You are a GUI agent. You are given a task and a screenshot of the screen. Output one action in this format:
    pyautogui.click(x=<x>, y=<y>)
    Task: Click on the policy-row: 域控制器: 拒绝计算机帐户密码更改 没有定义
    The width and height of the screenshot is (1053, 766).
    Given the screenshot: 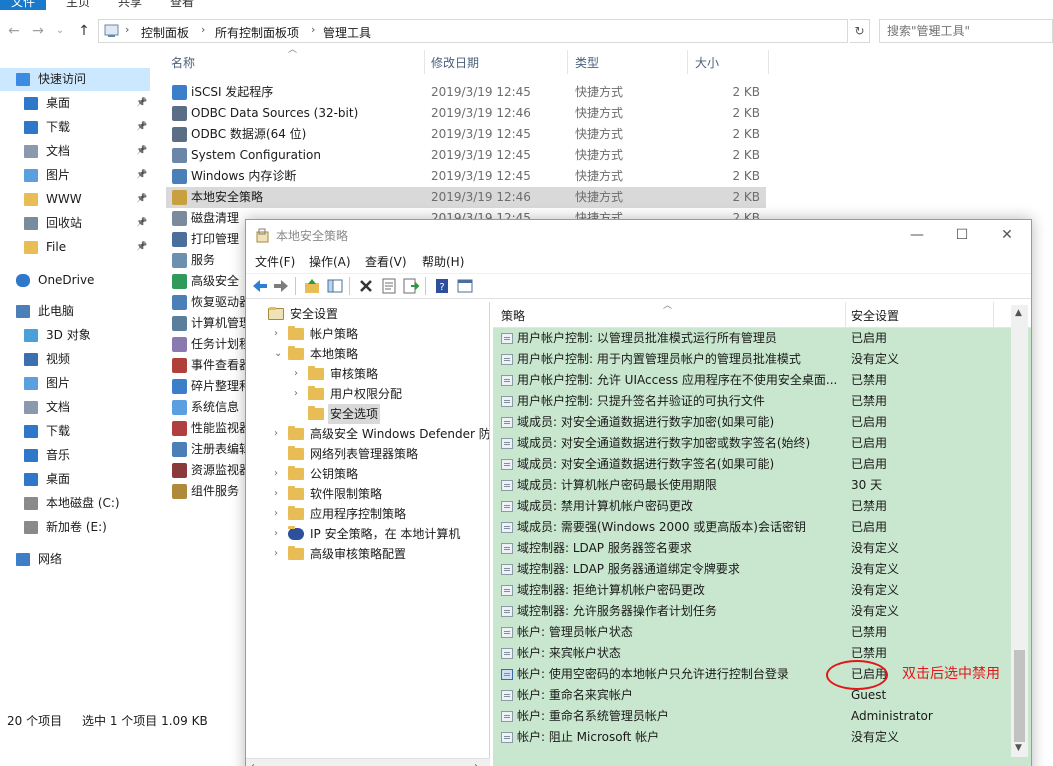 What is the action you would take?
    pyautogui.click(x=752, y=590)
    